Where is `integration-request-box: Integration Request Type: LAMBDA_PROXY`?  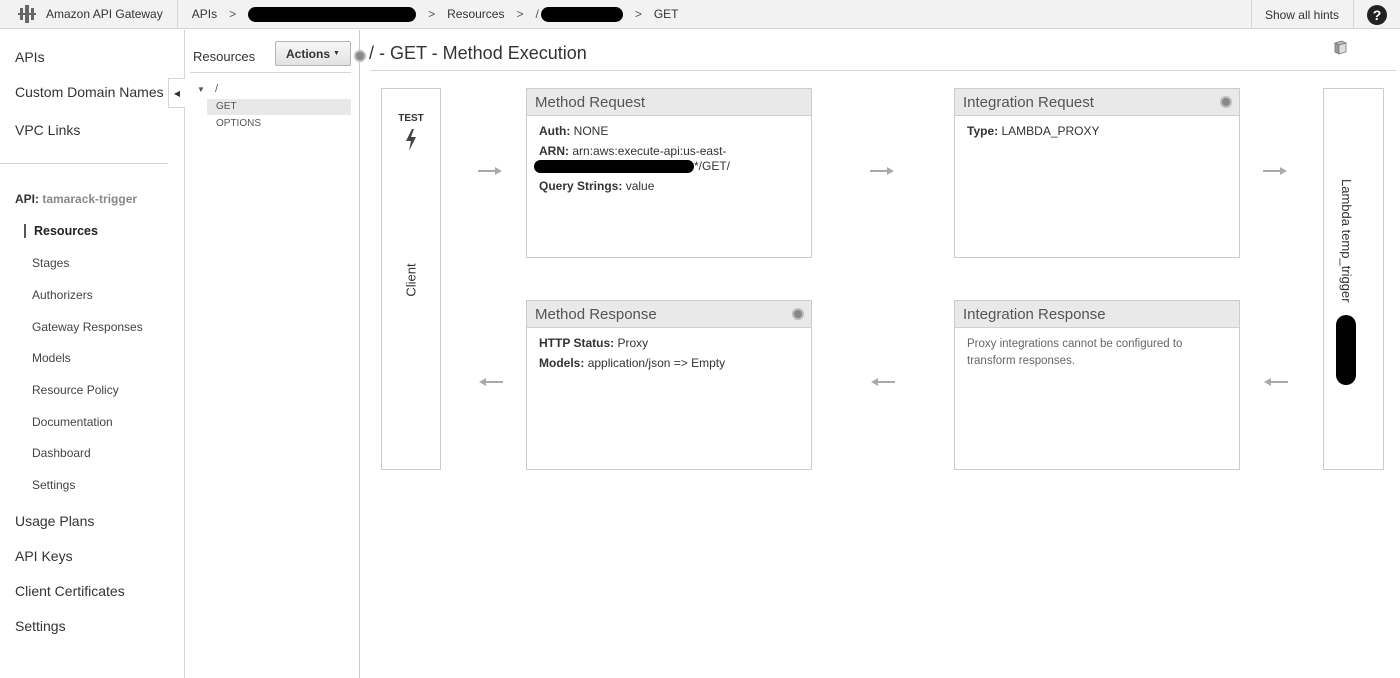 integration-request-box: Integration Request Type: LAMBDA_PROXY is located at coordinates (1097, 173).